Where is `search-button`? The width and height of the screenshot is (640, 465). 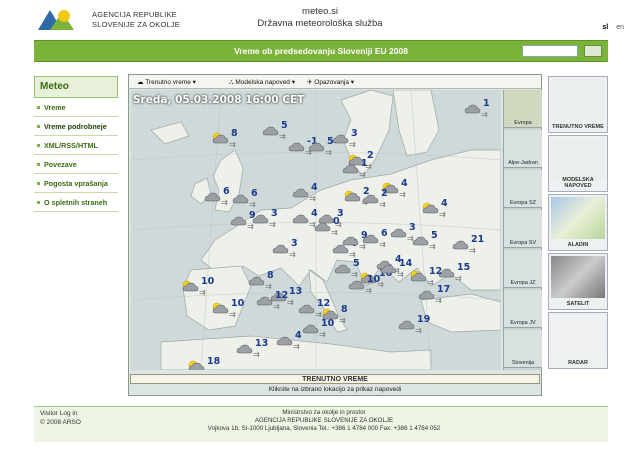 search-button is located at coordinates (593, 51).